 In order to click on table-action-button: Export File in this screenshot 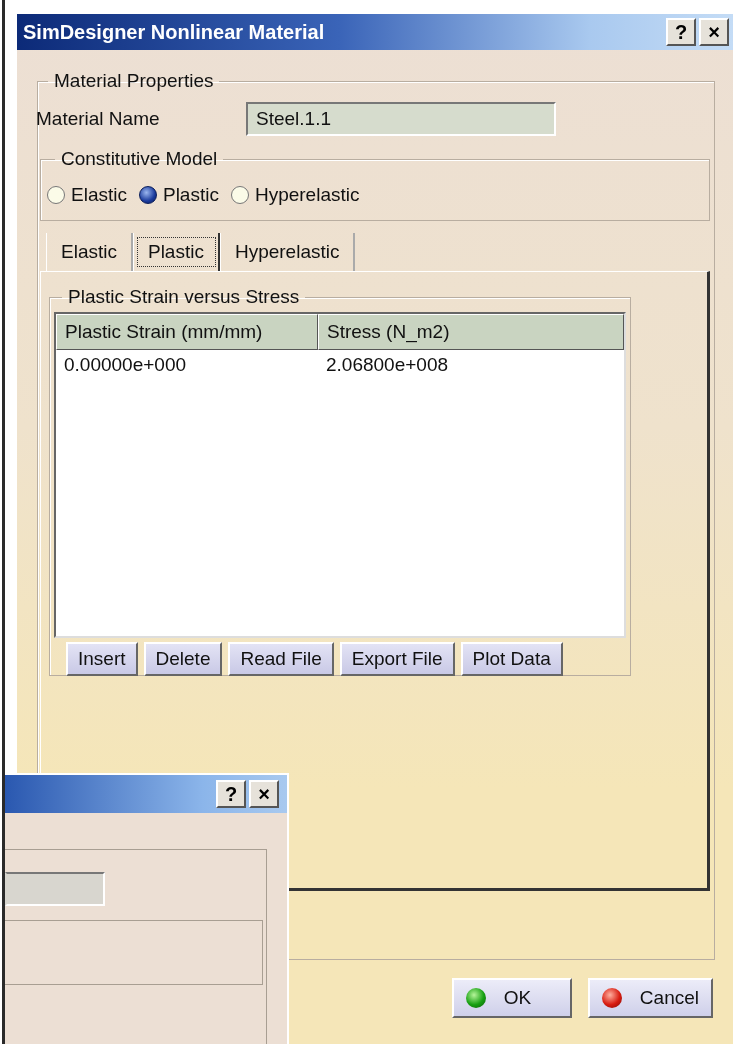, I will do `click(397, 659)`.